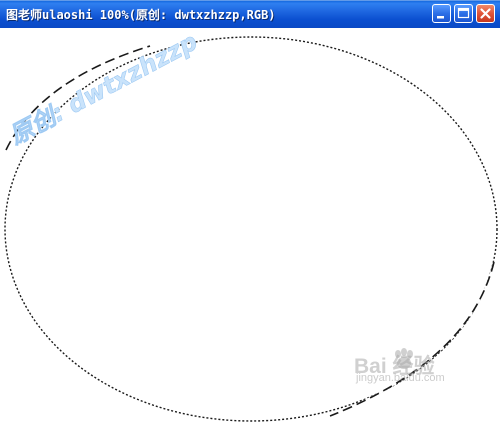 This screenshot has width=500, height=424. What do you see at coordinates (454, 404) in the screenshot?
I see `site-logo: 图老师` at bounding box center [454, 404].